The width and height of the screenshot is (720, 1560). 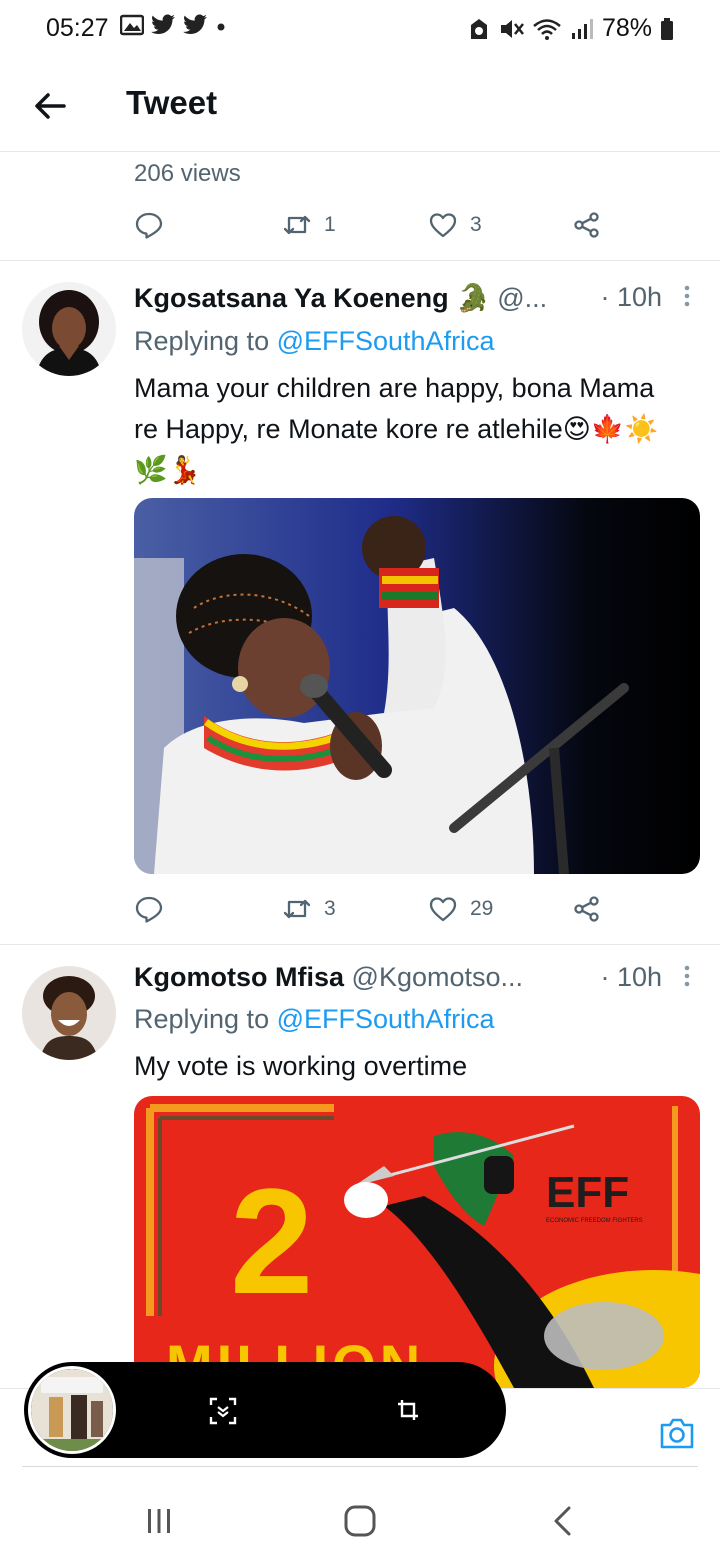 I want to click on poster-brand: EFF, so click(x=588, y=1192).